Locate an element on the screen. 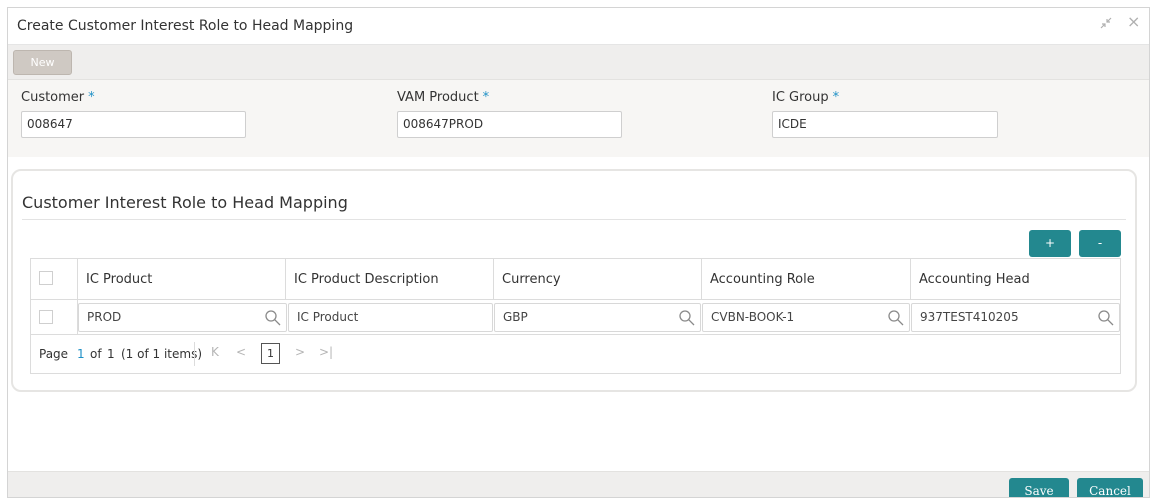 This screenshot has width=1150, height=498. row-checkbox is located at coordinates (46, 317).